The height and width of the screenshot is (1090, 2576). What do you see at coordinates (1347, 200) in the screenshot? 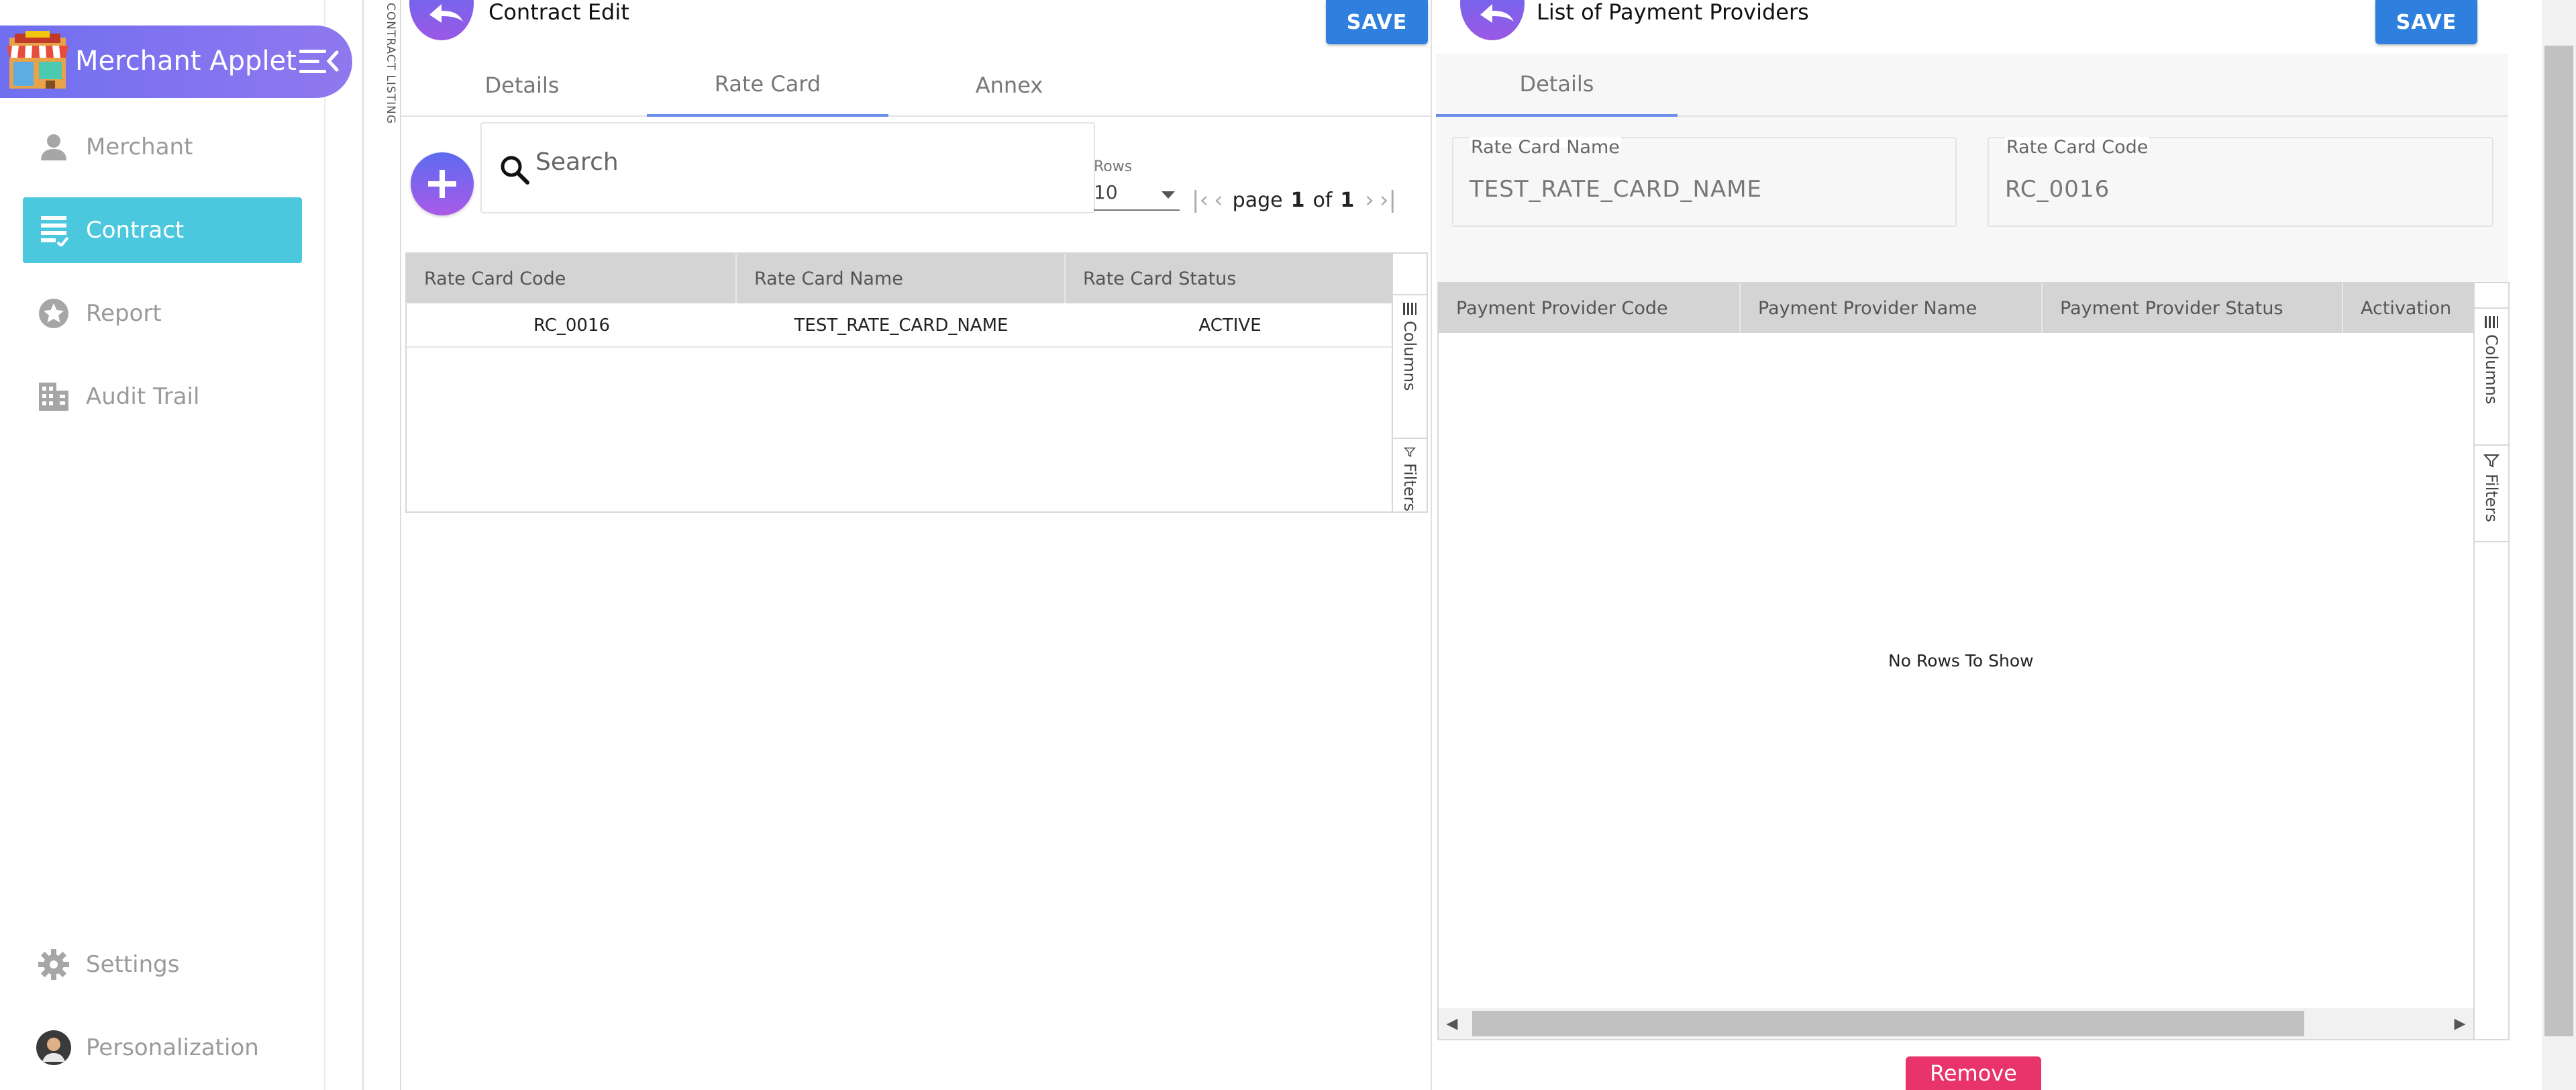
I see `total-pages: 1` at bounding box center [1347, 200].